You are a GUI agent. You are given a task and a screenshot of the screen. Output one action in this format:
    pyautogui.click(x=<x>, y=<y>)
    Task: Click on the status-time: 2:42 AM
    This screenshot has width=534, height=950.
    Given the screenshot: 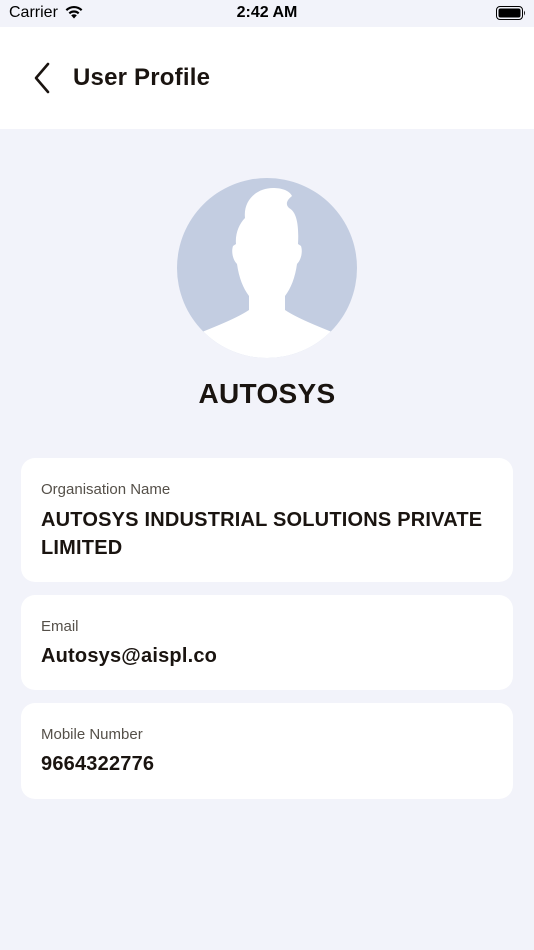 What is the action you would take?
    pyautogui.click(x=267, y=12)
    